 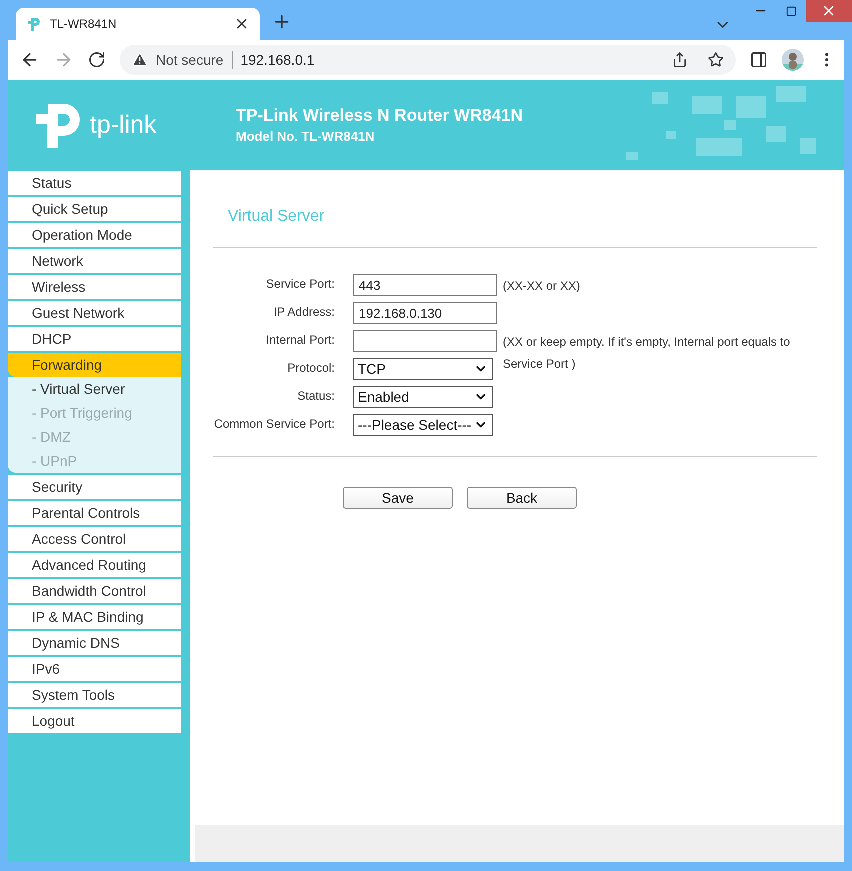 I want to click on field-label: Common Service Port:, so click(x=274, y=424).